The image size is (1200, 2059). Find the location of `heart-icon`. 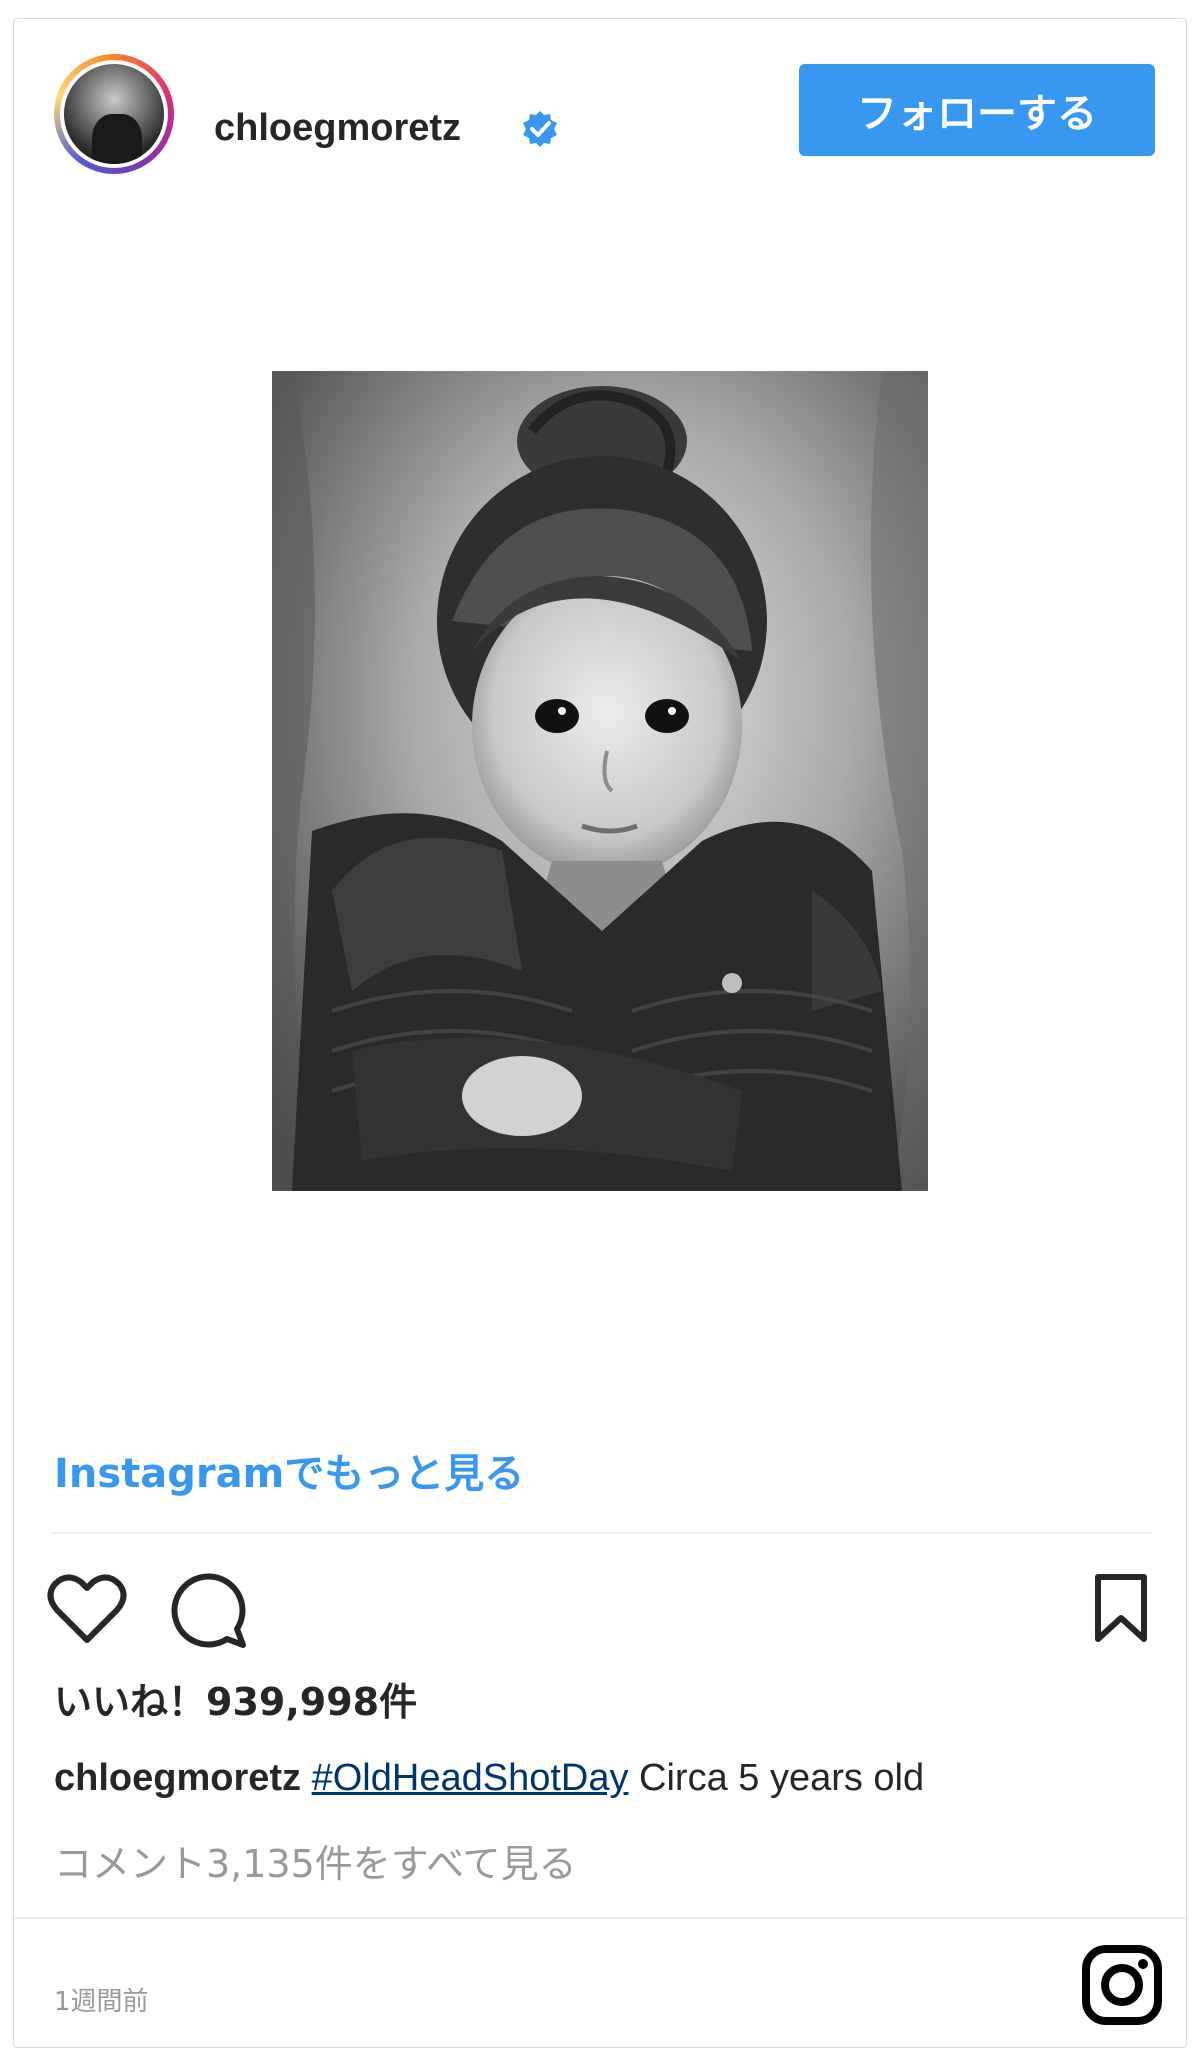

heart-icon is located at coordinates (87, 1610).